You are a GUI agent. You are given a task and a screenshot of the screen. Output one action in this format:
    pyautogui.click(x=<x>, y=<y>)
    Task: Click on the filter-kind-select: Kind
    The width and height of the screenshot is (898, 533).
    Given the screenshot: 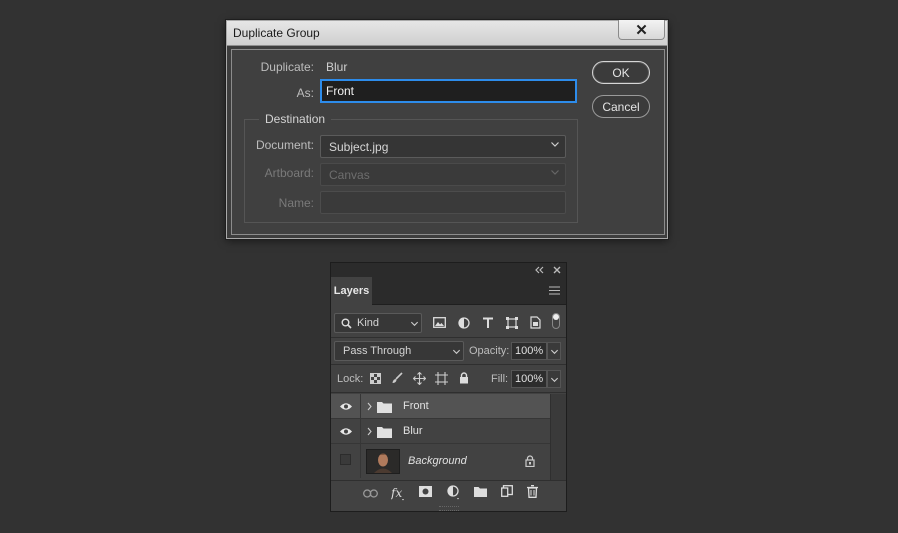 What is the action you would take?
    pyautogui.click(x=378, y=323)
    